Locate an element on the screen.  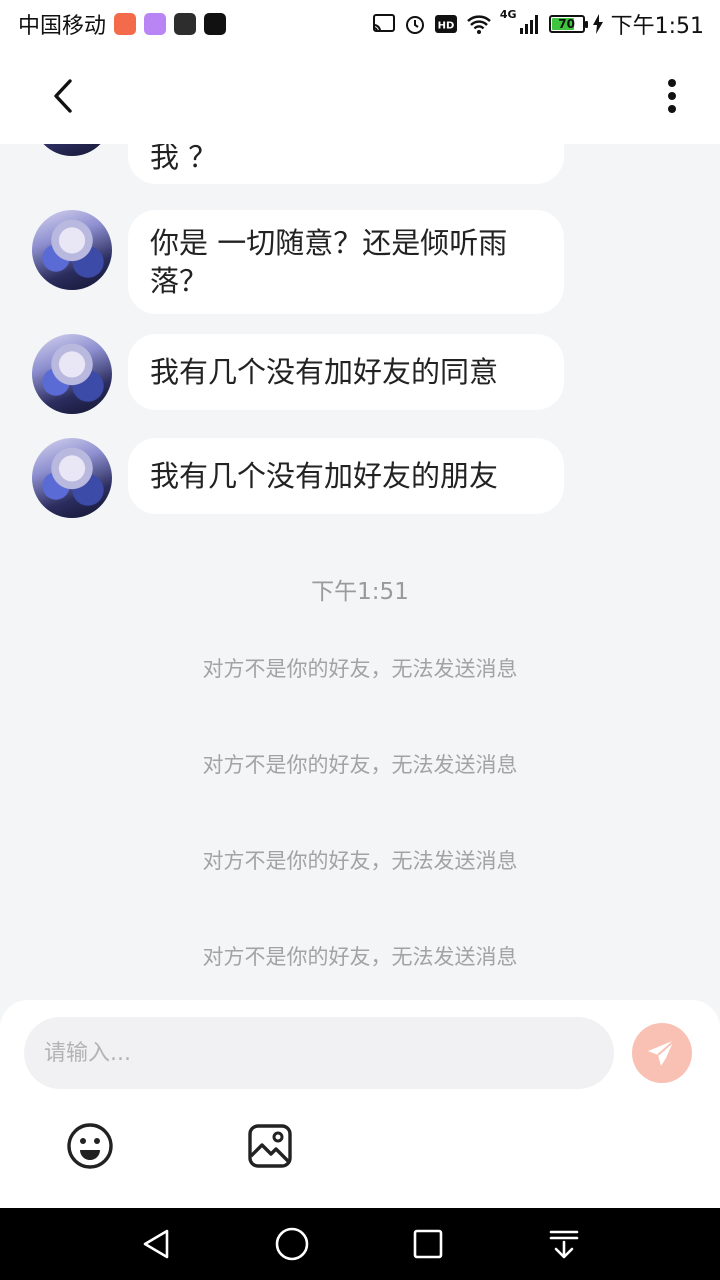
nav-home-button is located at coordinates (292, 1244).